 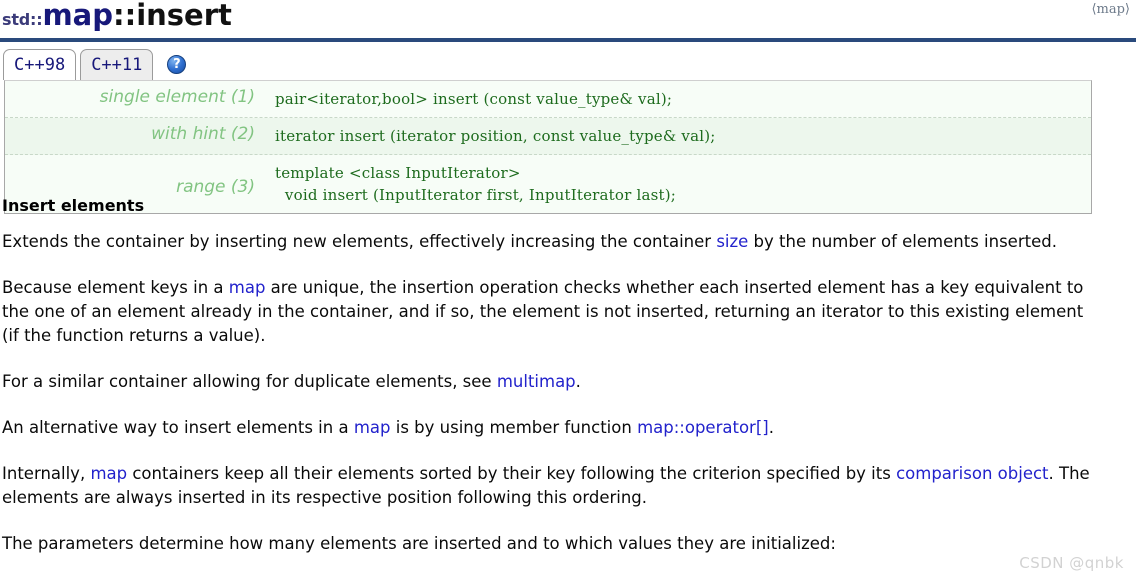 What do you see at coordinates (73, 205) in the screenshot?
I see `section-heading: Insert elements` at bounding box center [73, 205].